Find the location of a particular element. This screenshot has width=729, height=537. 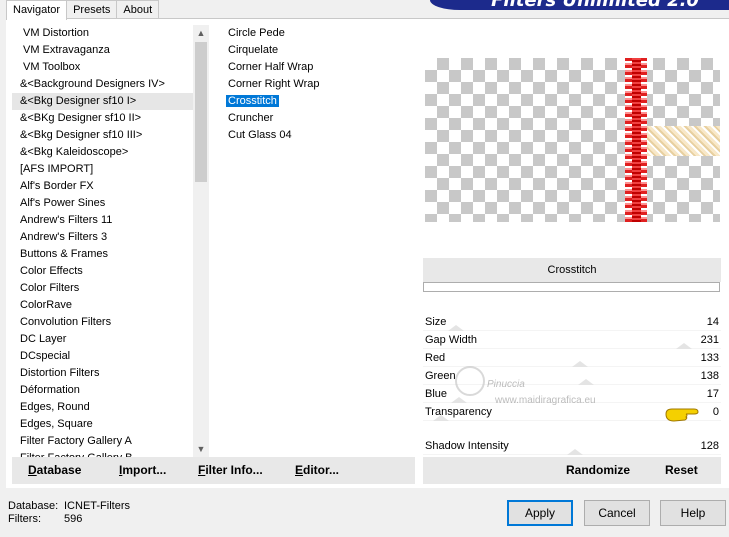

watermark-line2: www.maidiragrafica.eu is located at coordinates (545, 400).